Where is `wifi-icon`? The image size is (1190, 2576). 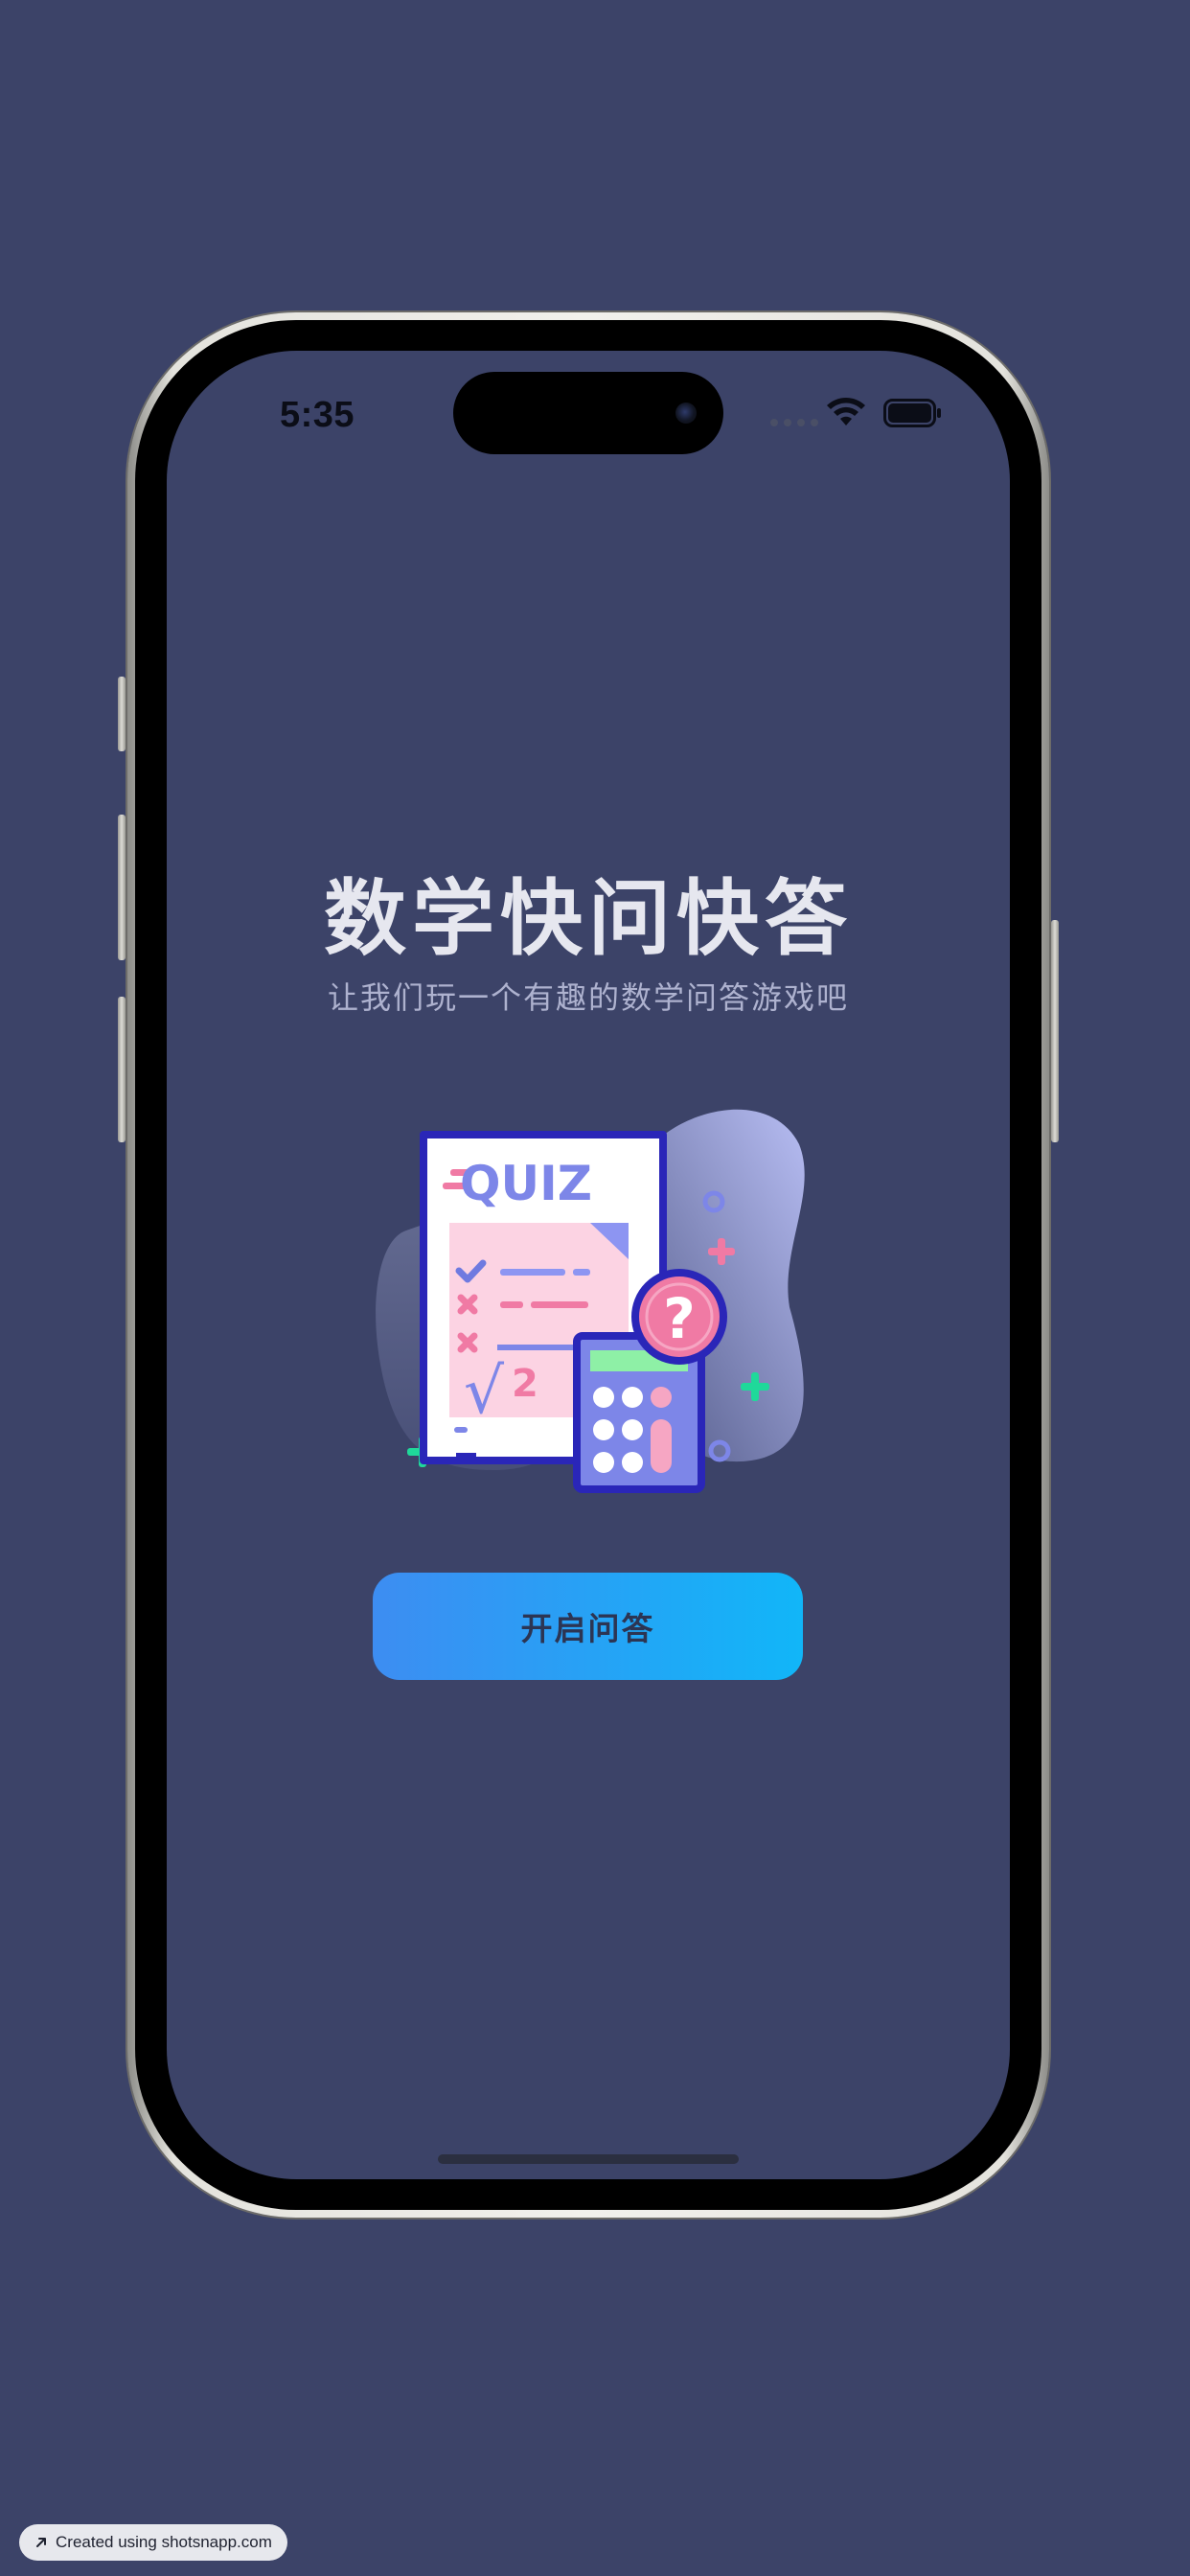
wifi-icon is located at coordinates (846, 412).